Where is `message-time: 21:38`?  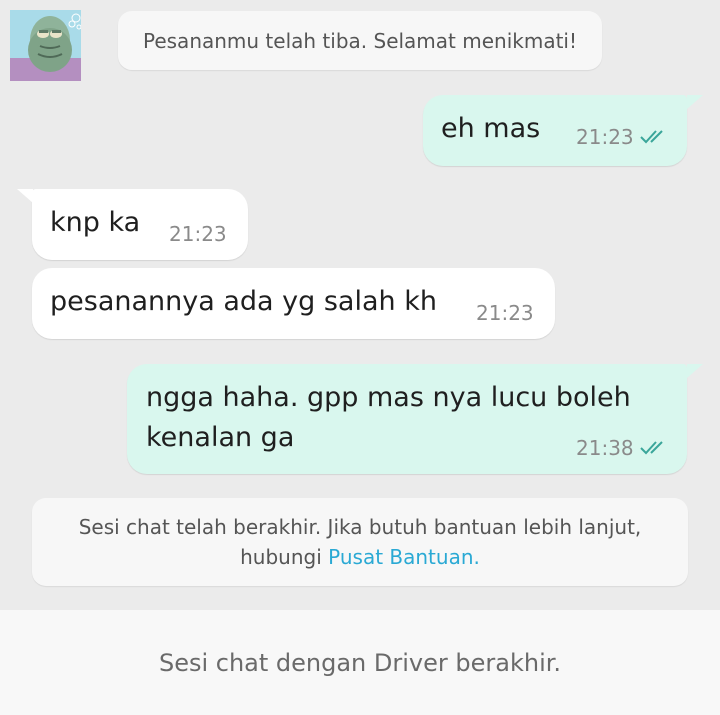 message-time: 21:38 is located at coordinates (605, 448).